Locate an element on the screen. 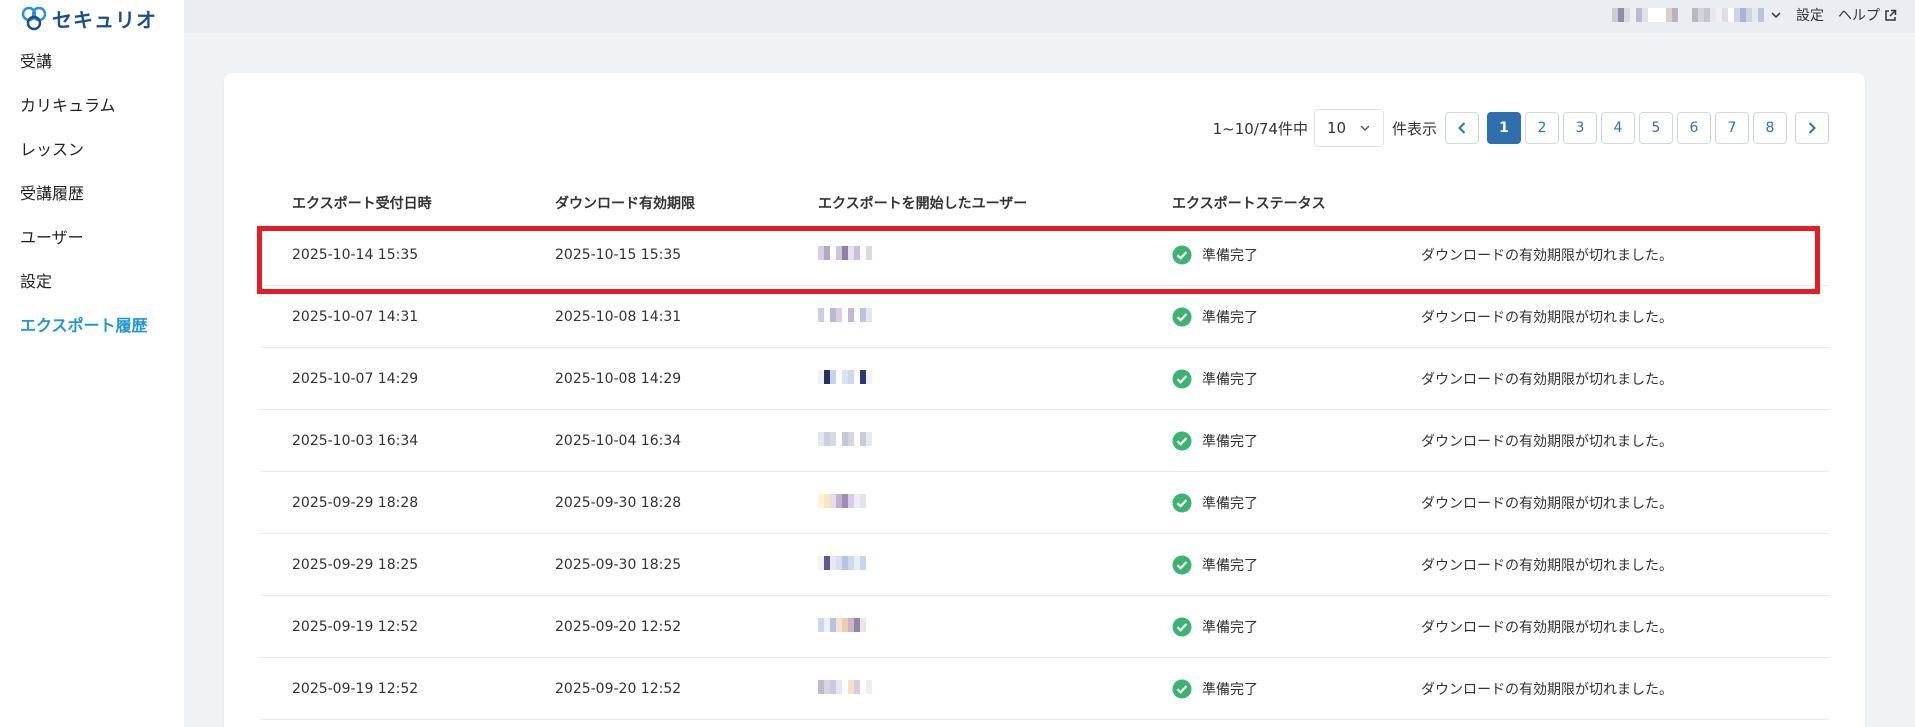 This screenshot has height=727, width=1915. page-button-4: 4 is located at coordinates (1618, 128).